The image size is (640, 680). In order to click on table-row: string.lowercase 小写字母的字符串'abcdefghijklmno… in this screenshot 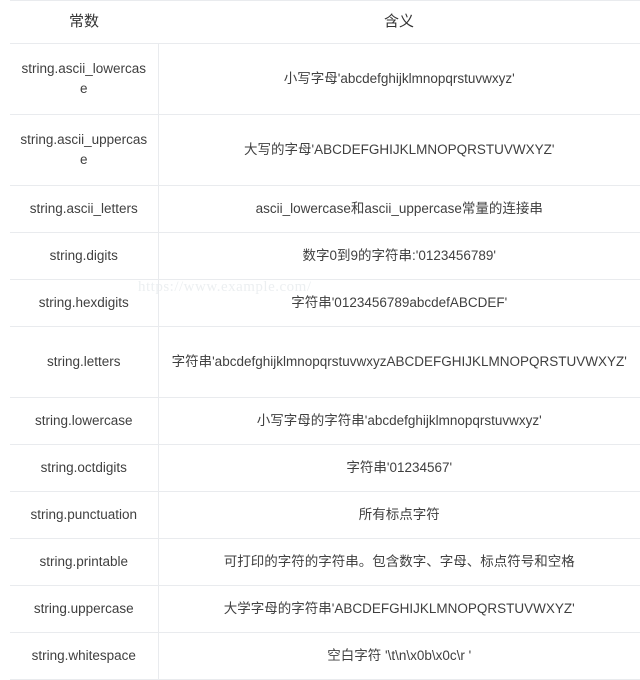, I will do `click(325, 421)`.